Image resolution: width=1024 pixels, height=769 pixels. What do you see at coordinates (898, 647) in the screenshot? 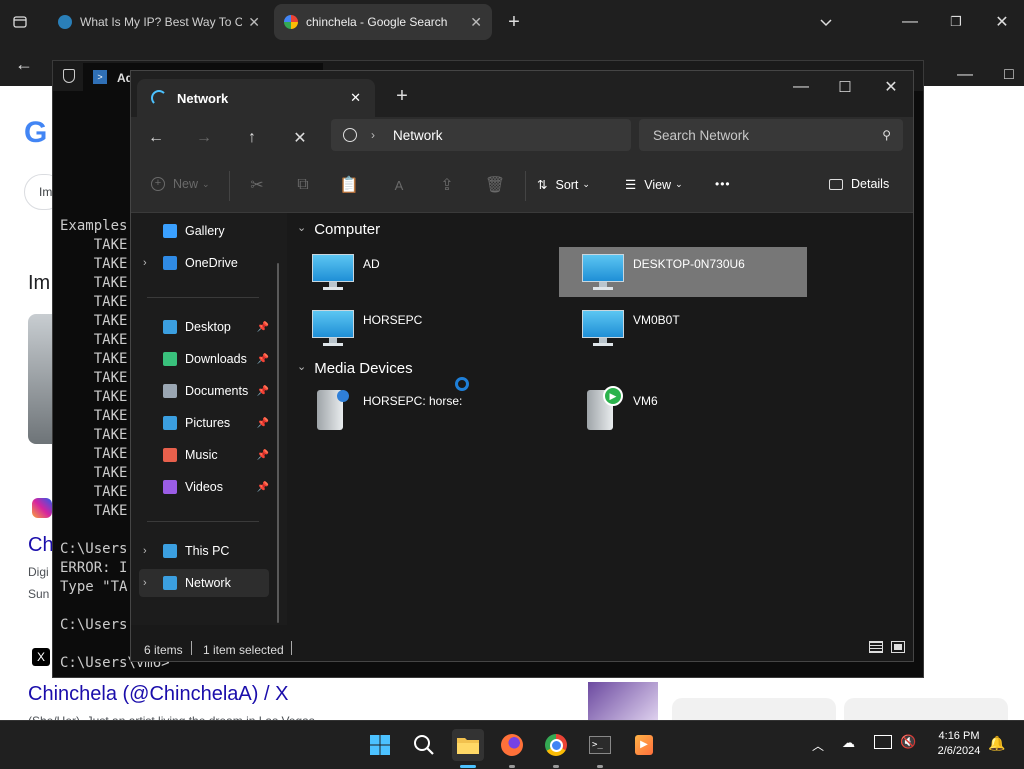
I see `large-icons-view-icon` at bounding box center [898, 647].